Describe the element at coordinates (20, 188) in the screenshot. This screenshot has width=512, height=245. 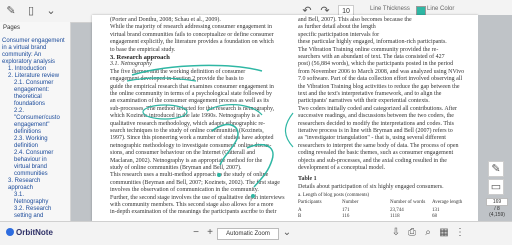
I see `sidebar-item: approach` at that location.